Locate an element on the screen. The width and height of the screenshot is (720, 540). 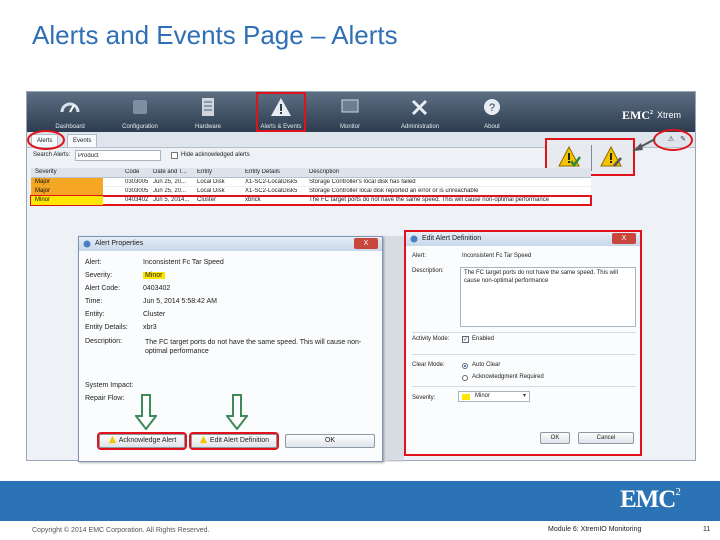
alert-label: Alert: is located at coordinates (419, 256).